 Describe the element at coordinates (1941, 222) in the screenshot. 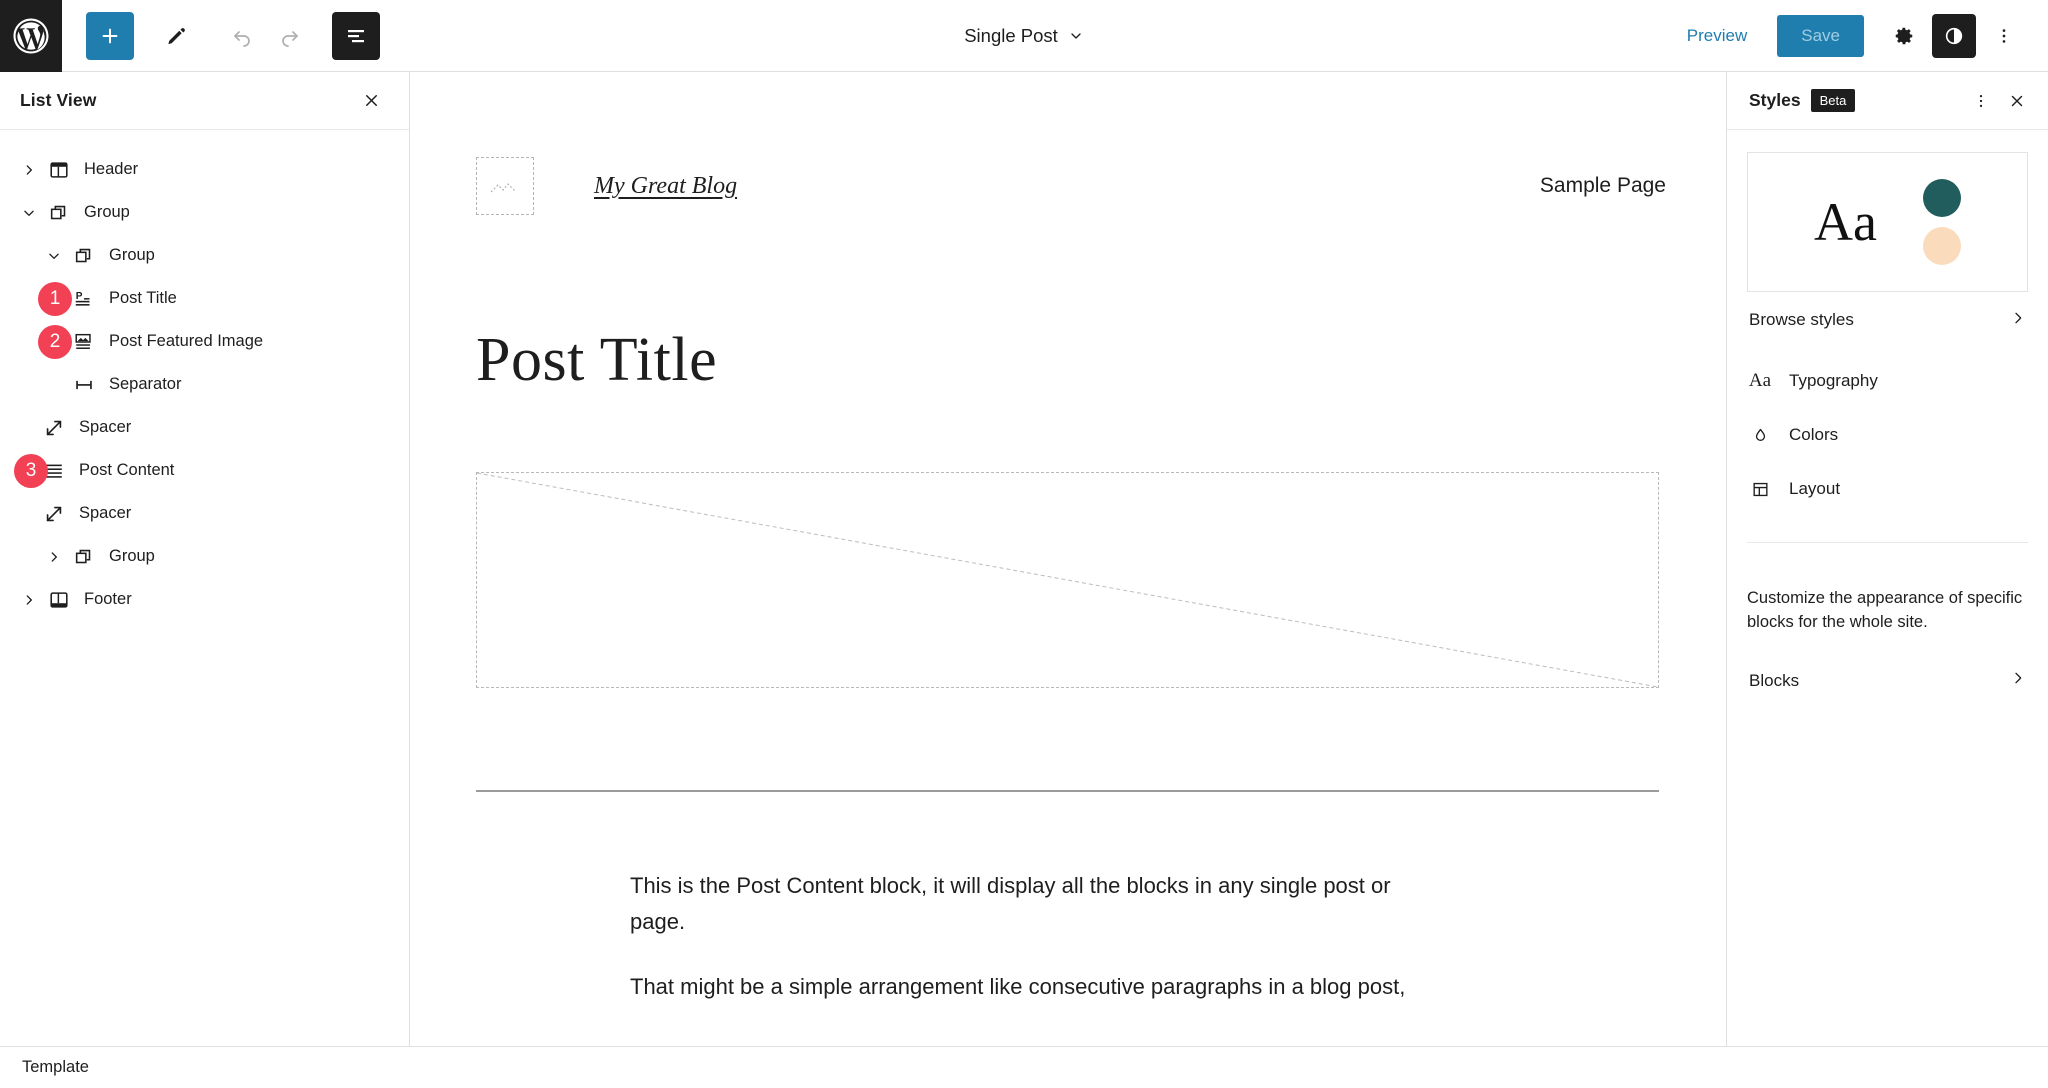

I see `preview-color-swatches` at that location.